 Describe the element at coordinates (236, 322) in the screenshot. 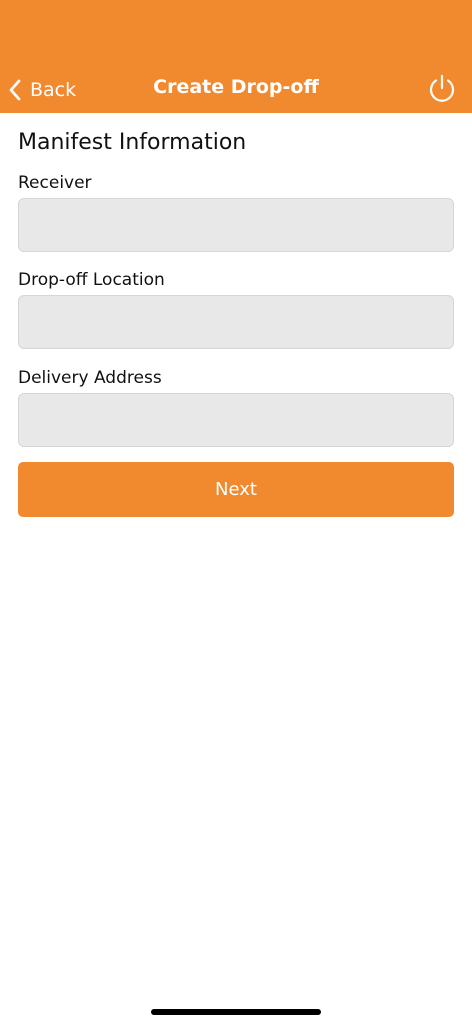

I see `dropoff-location-input` at that location.